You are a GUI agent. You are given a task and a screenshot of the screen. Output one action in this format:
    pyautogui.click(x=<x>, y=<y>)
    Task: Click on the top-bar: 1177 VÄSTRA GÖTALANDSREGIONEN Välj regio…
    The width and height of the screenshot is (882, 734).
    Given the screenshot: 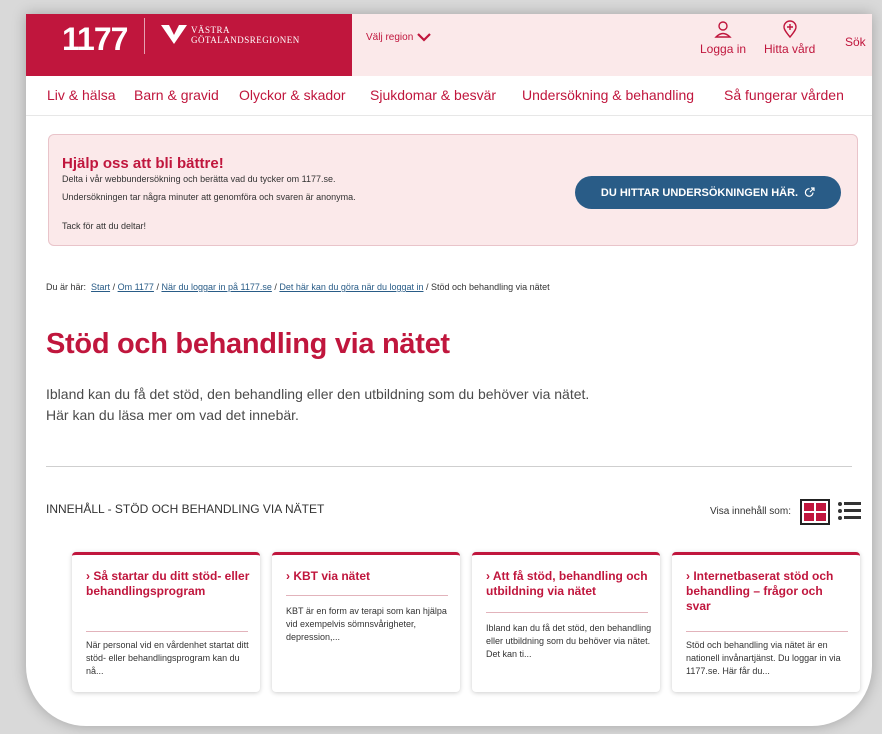 What is the action you would take?
    pyautogui.click(x=449, y=45)
    